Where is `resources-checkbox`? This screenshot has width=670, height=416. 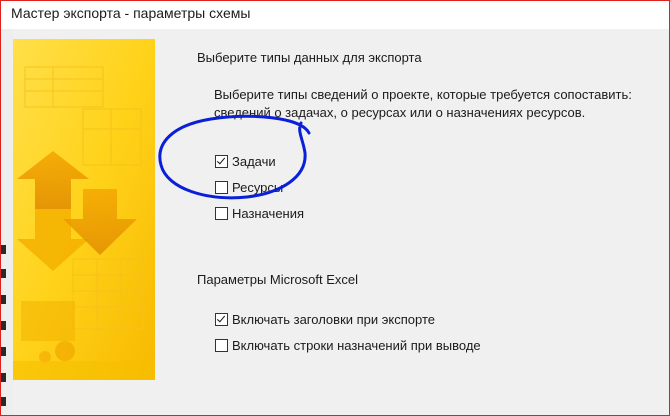
resources-checkbox is located at coordinates (221, 187).